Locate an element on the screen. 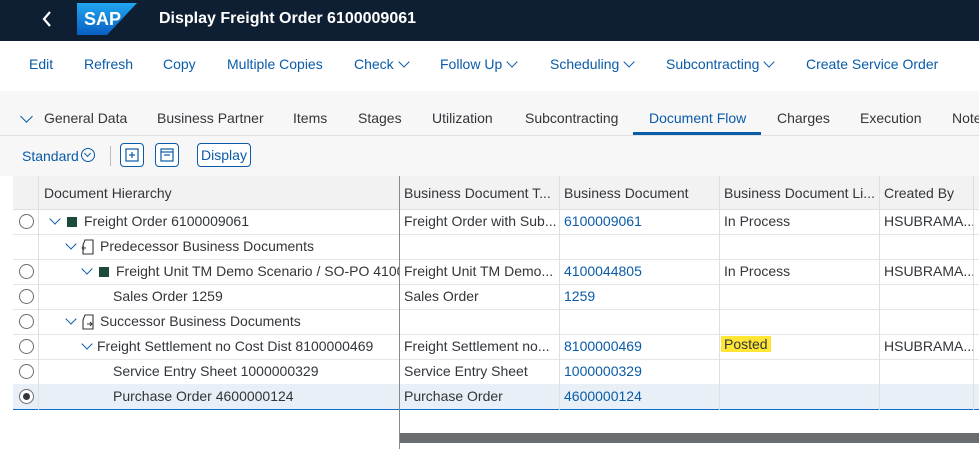  tab-charges: Charges is located at coordinates (803, 118).